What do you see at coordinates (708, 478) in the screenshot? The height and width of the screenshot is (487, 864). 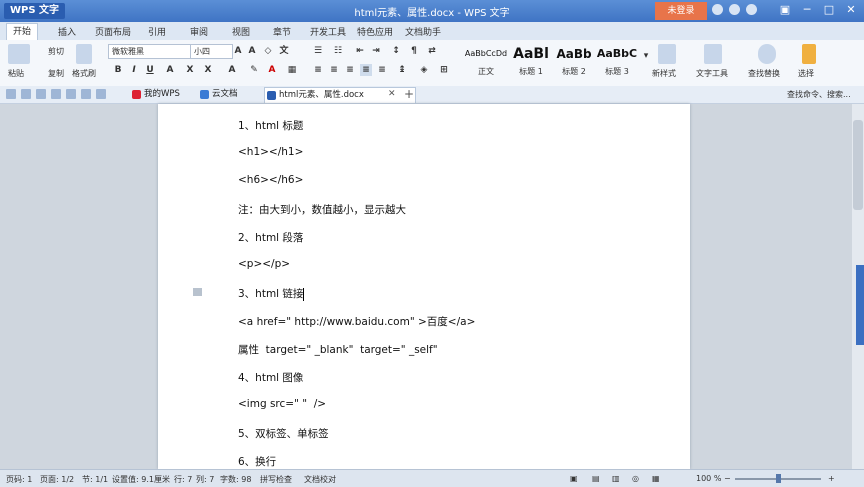 I see `zoom-level: 100 %` at bounding box center [708, 478].